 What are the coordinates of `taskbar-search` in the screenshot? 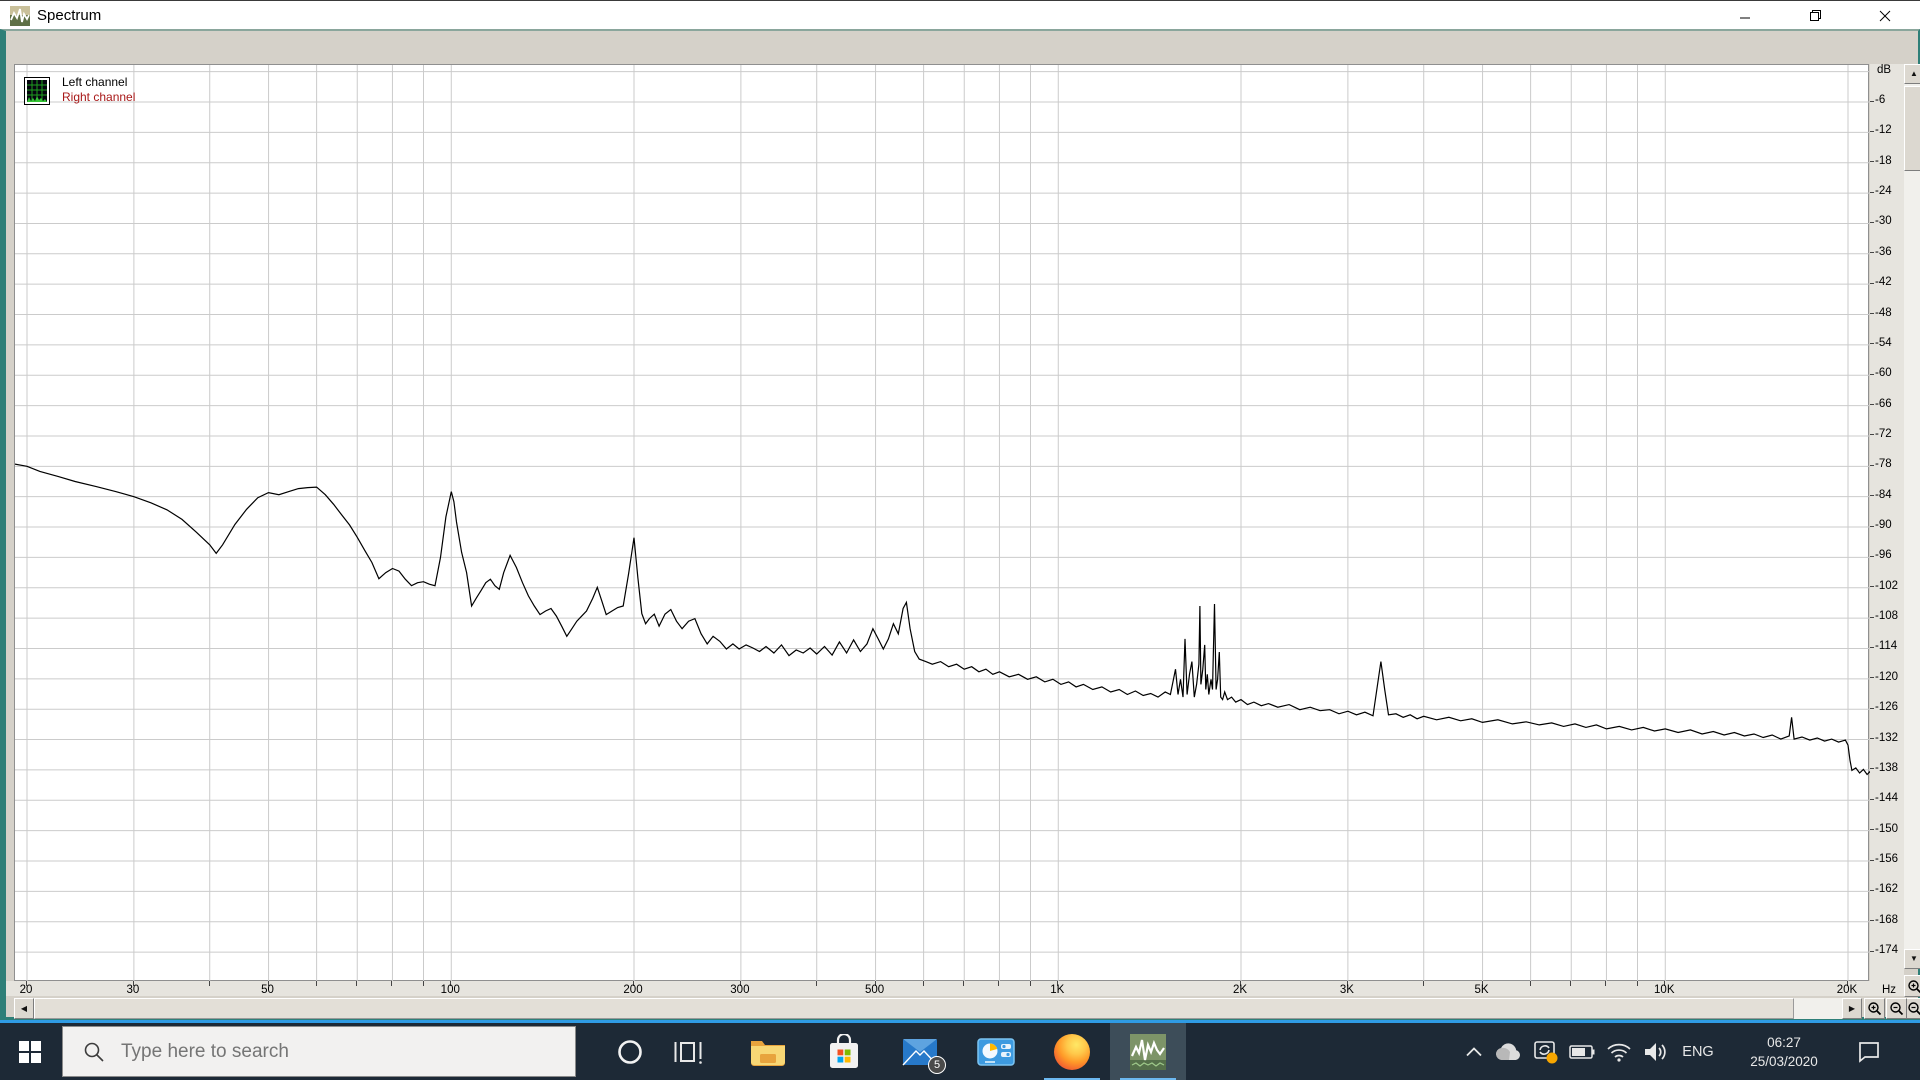 It's located at (319, 1051).